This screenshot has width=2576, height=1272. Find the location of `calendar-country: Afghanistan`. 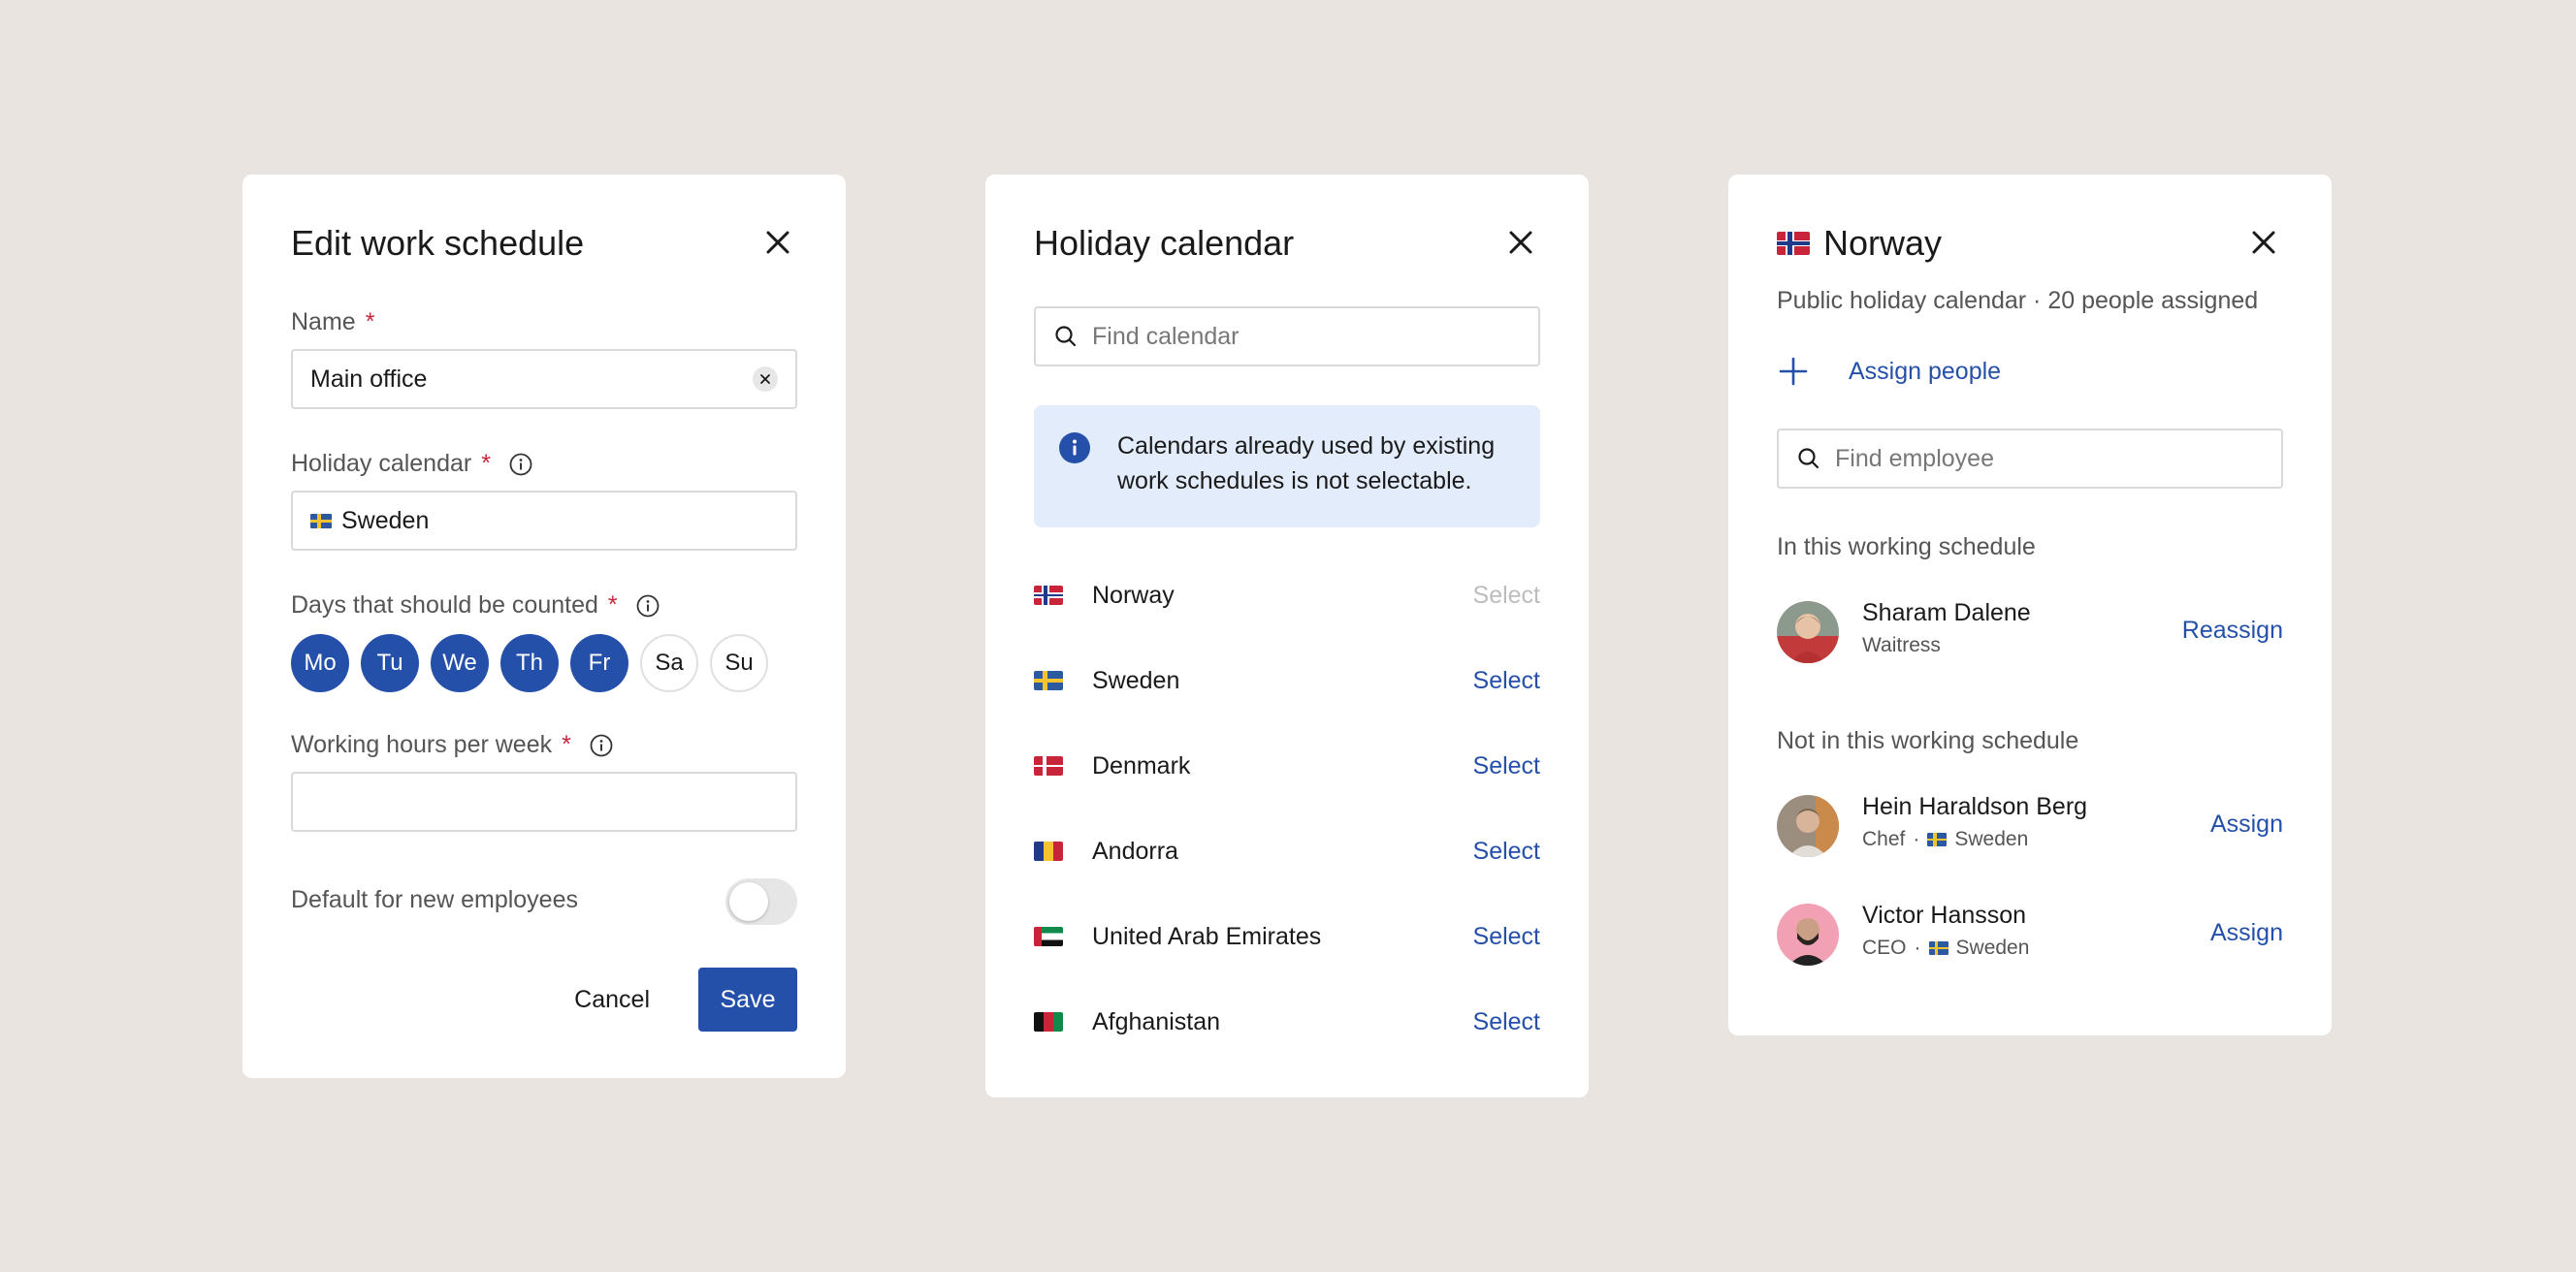

calendar-country: Afghanistan is located at coordinates (1156, 1021).